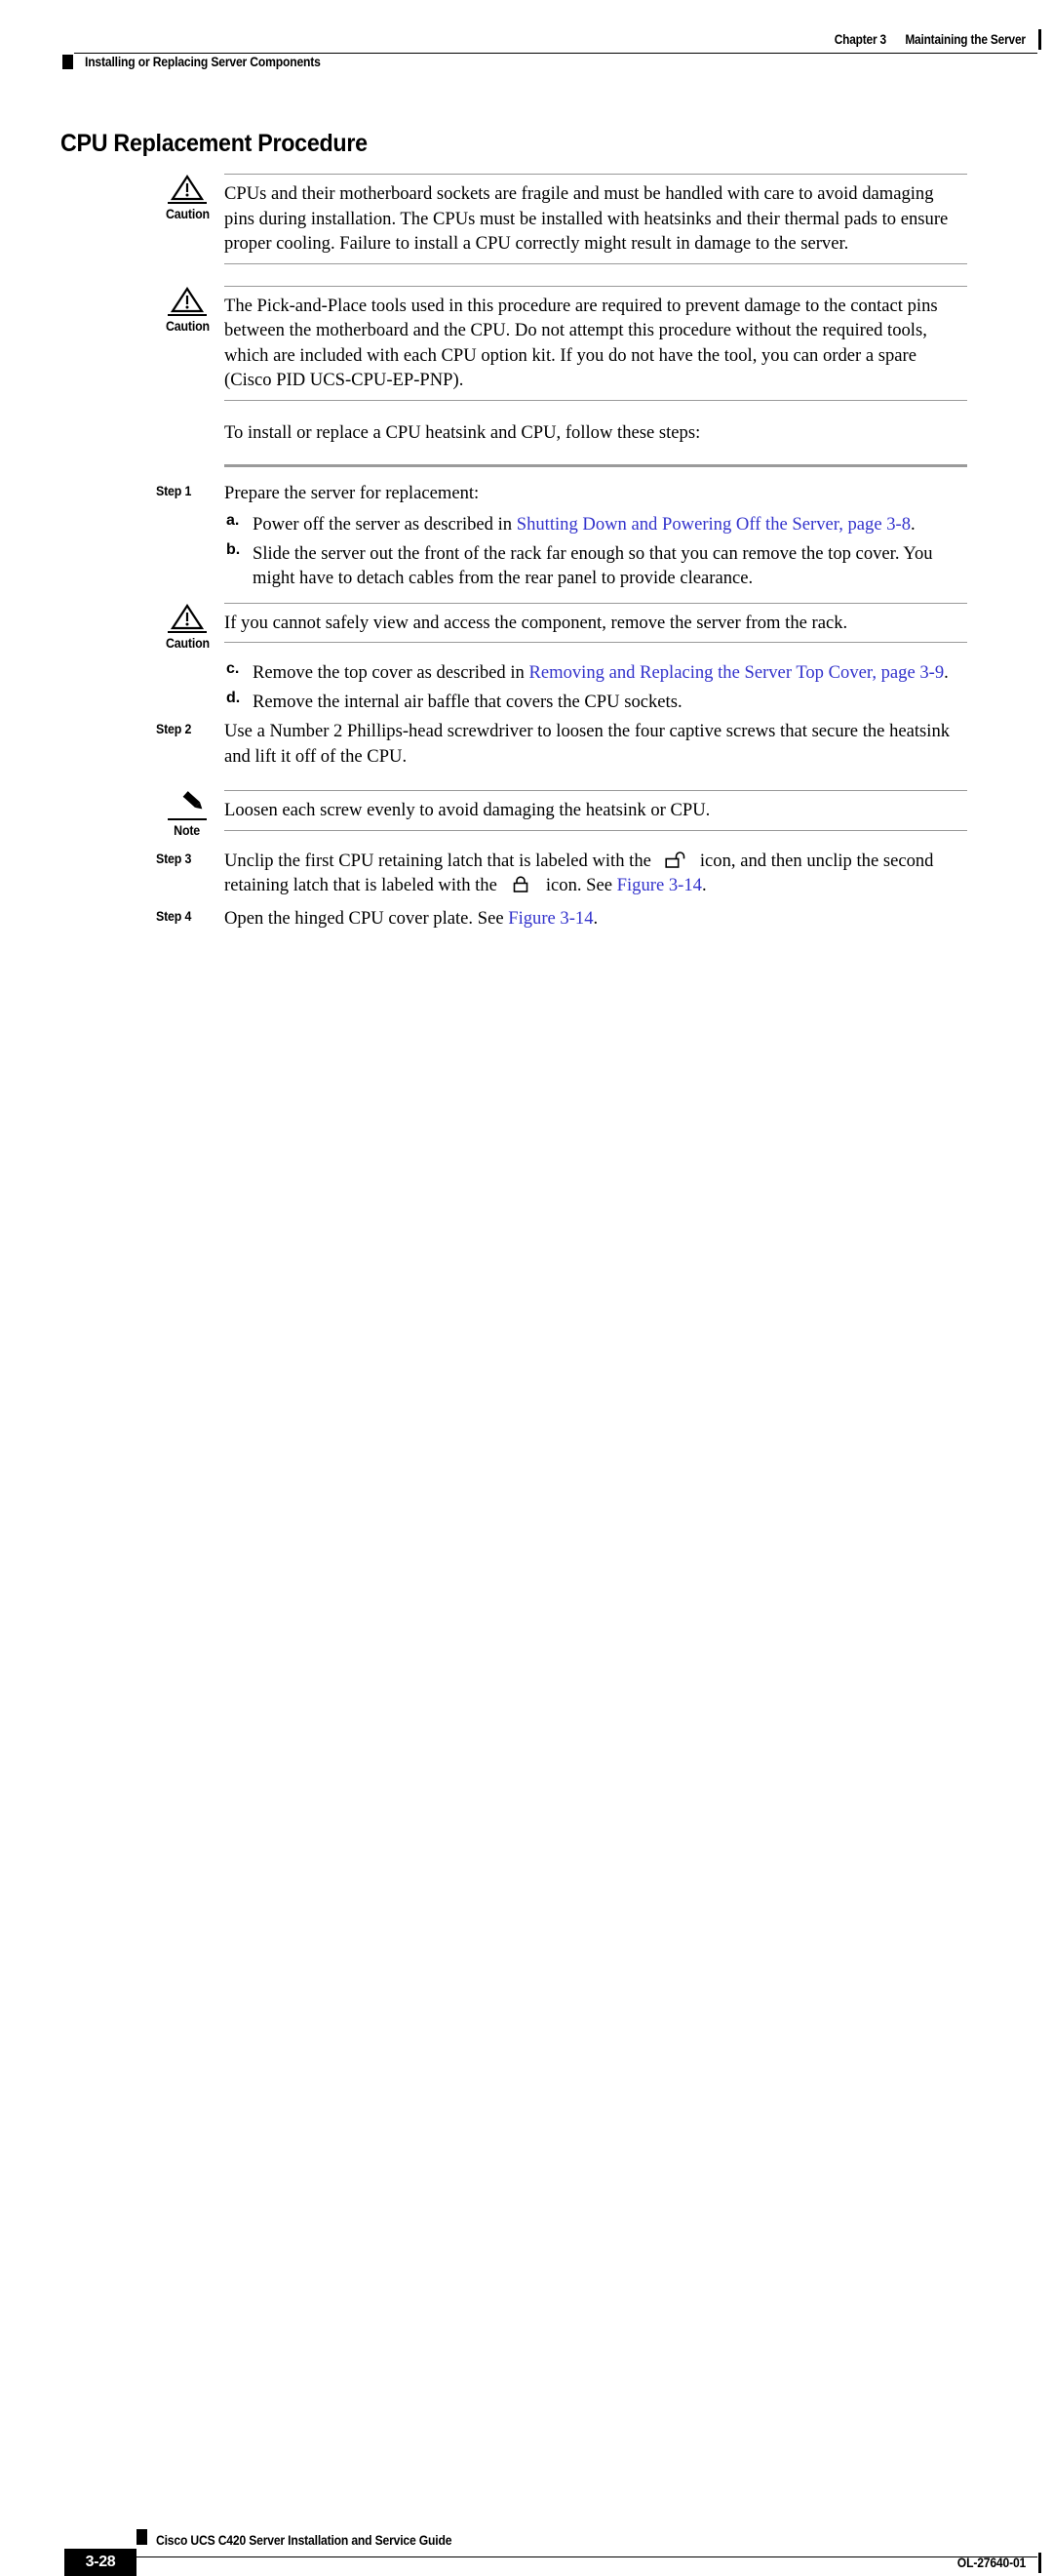  Describe the element at coordinates (174, 858) in the screenshot. I see `step-label-3: Step 3` at that location.